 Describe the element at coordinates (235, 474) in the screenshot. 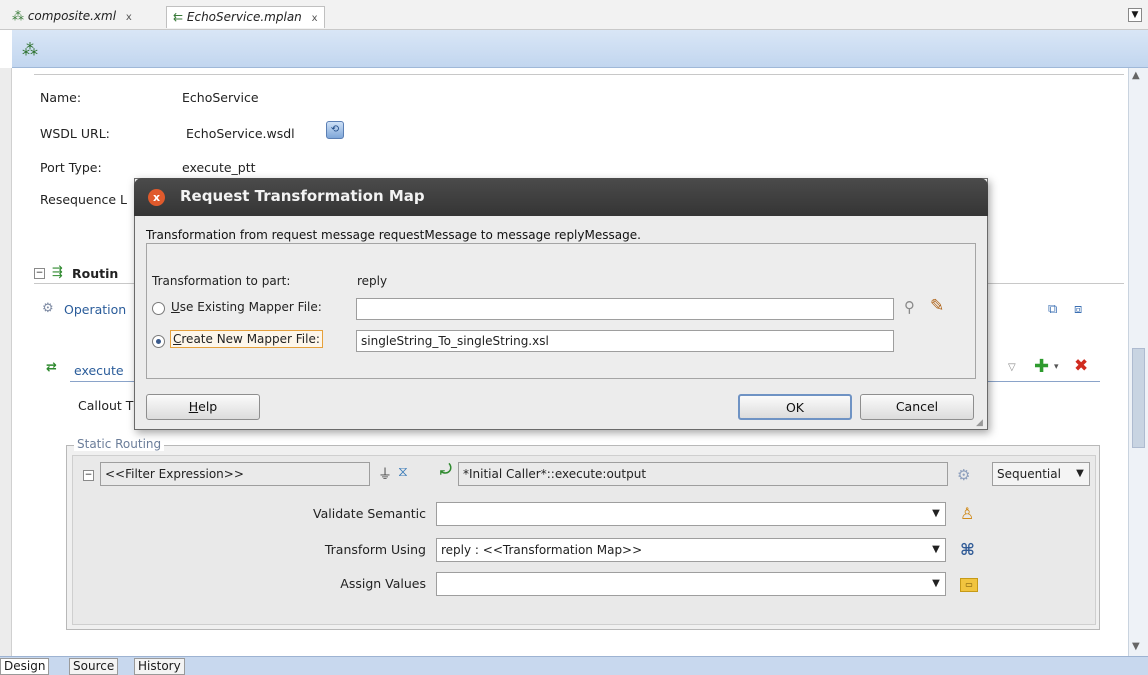

I see `filter-expression-field: <<Filter Expression>>` at that location.